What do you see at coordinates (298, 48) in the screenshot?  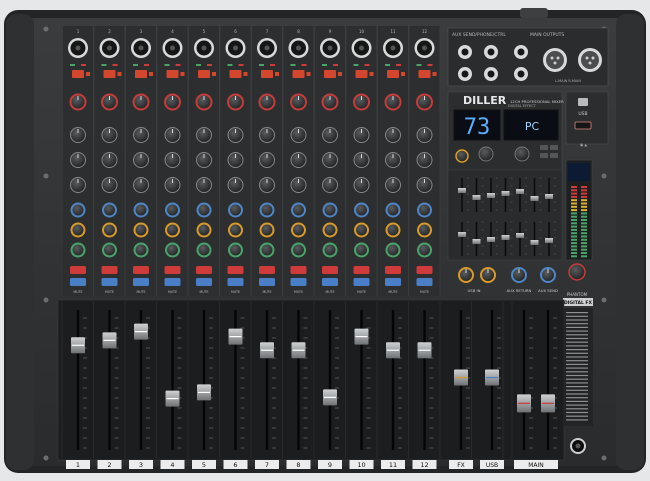 I see `jack-center` at bounding box center [298, 48].